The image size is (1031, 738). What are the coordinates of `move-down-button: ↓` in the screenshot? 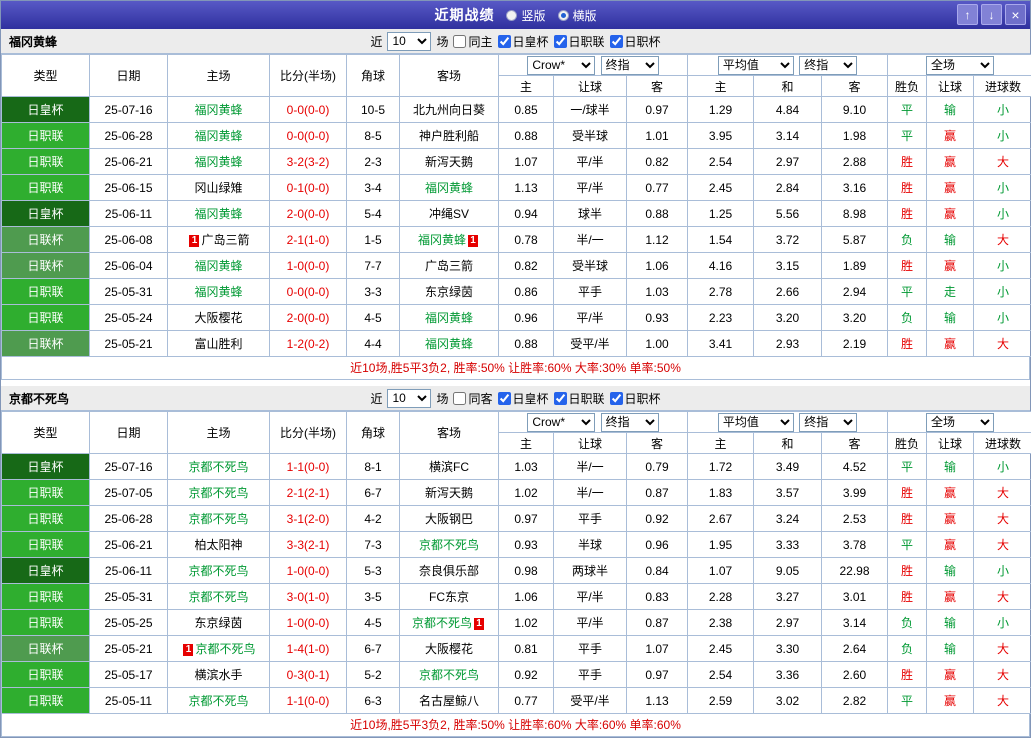 It's located at (991, 14).